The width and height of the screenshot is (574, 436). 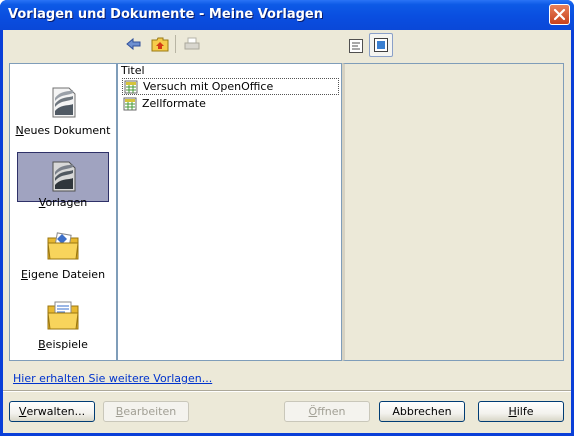 I want to click on category-my-documents: Eigene Dateien, so click(x=63, y=257).